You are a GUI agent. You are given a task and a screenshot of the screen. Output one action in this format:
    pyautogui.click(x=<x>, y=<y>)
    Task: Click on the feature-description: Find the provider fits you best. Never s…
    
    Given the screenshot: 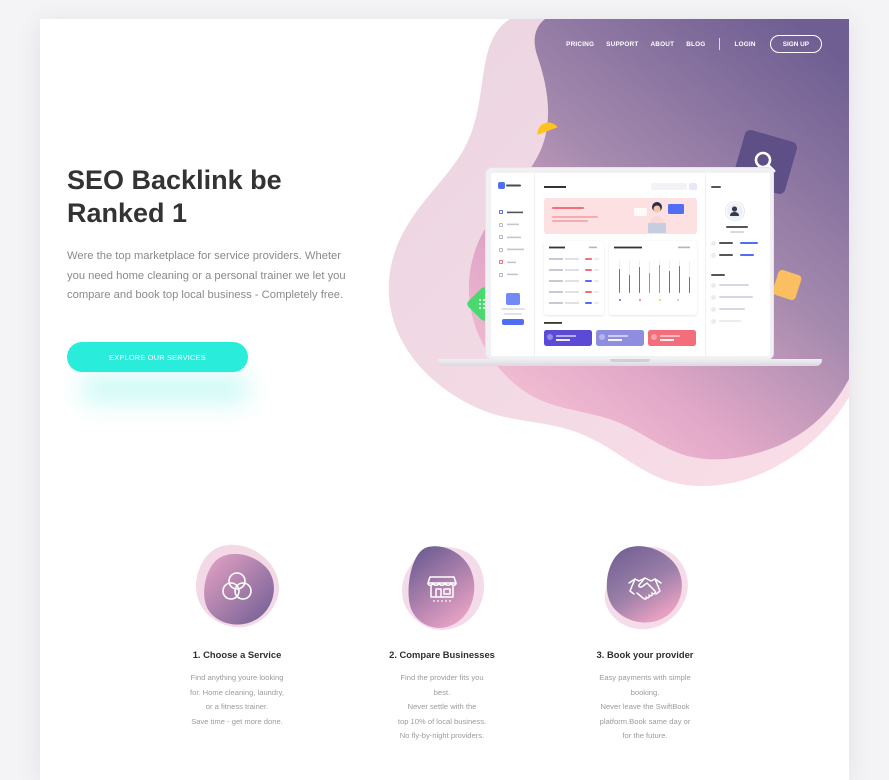 What is the action you would take?
    pyautogui.click(x=442, y=707)
    